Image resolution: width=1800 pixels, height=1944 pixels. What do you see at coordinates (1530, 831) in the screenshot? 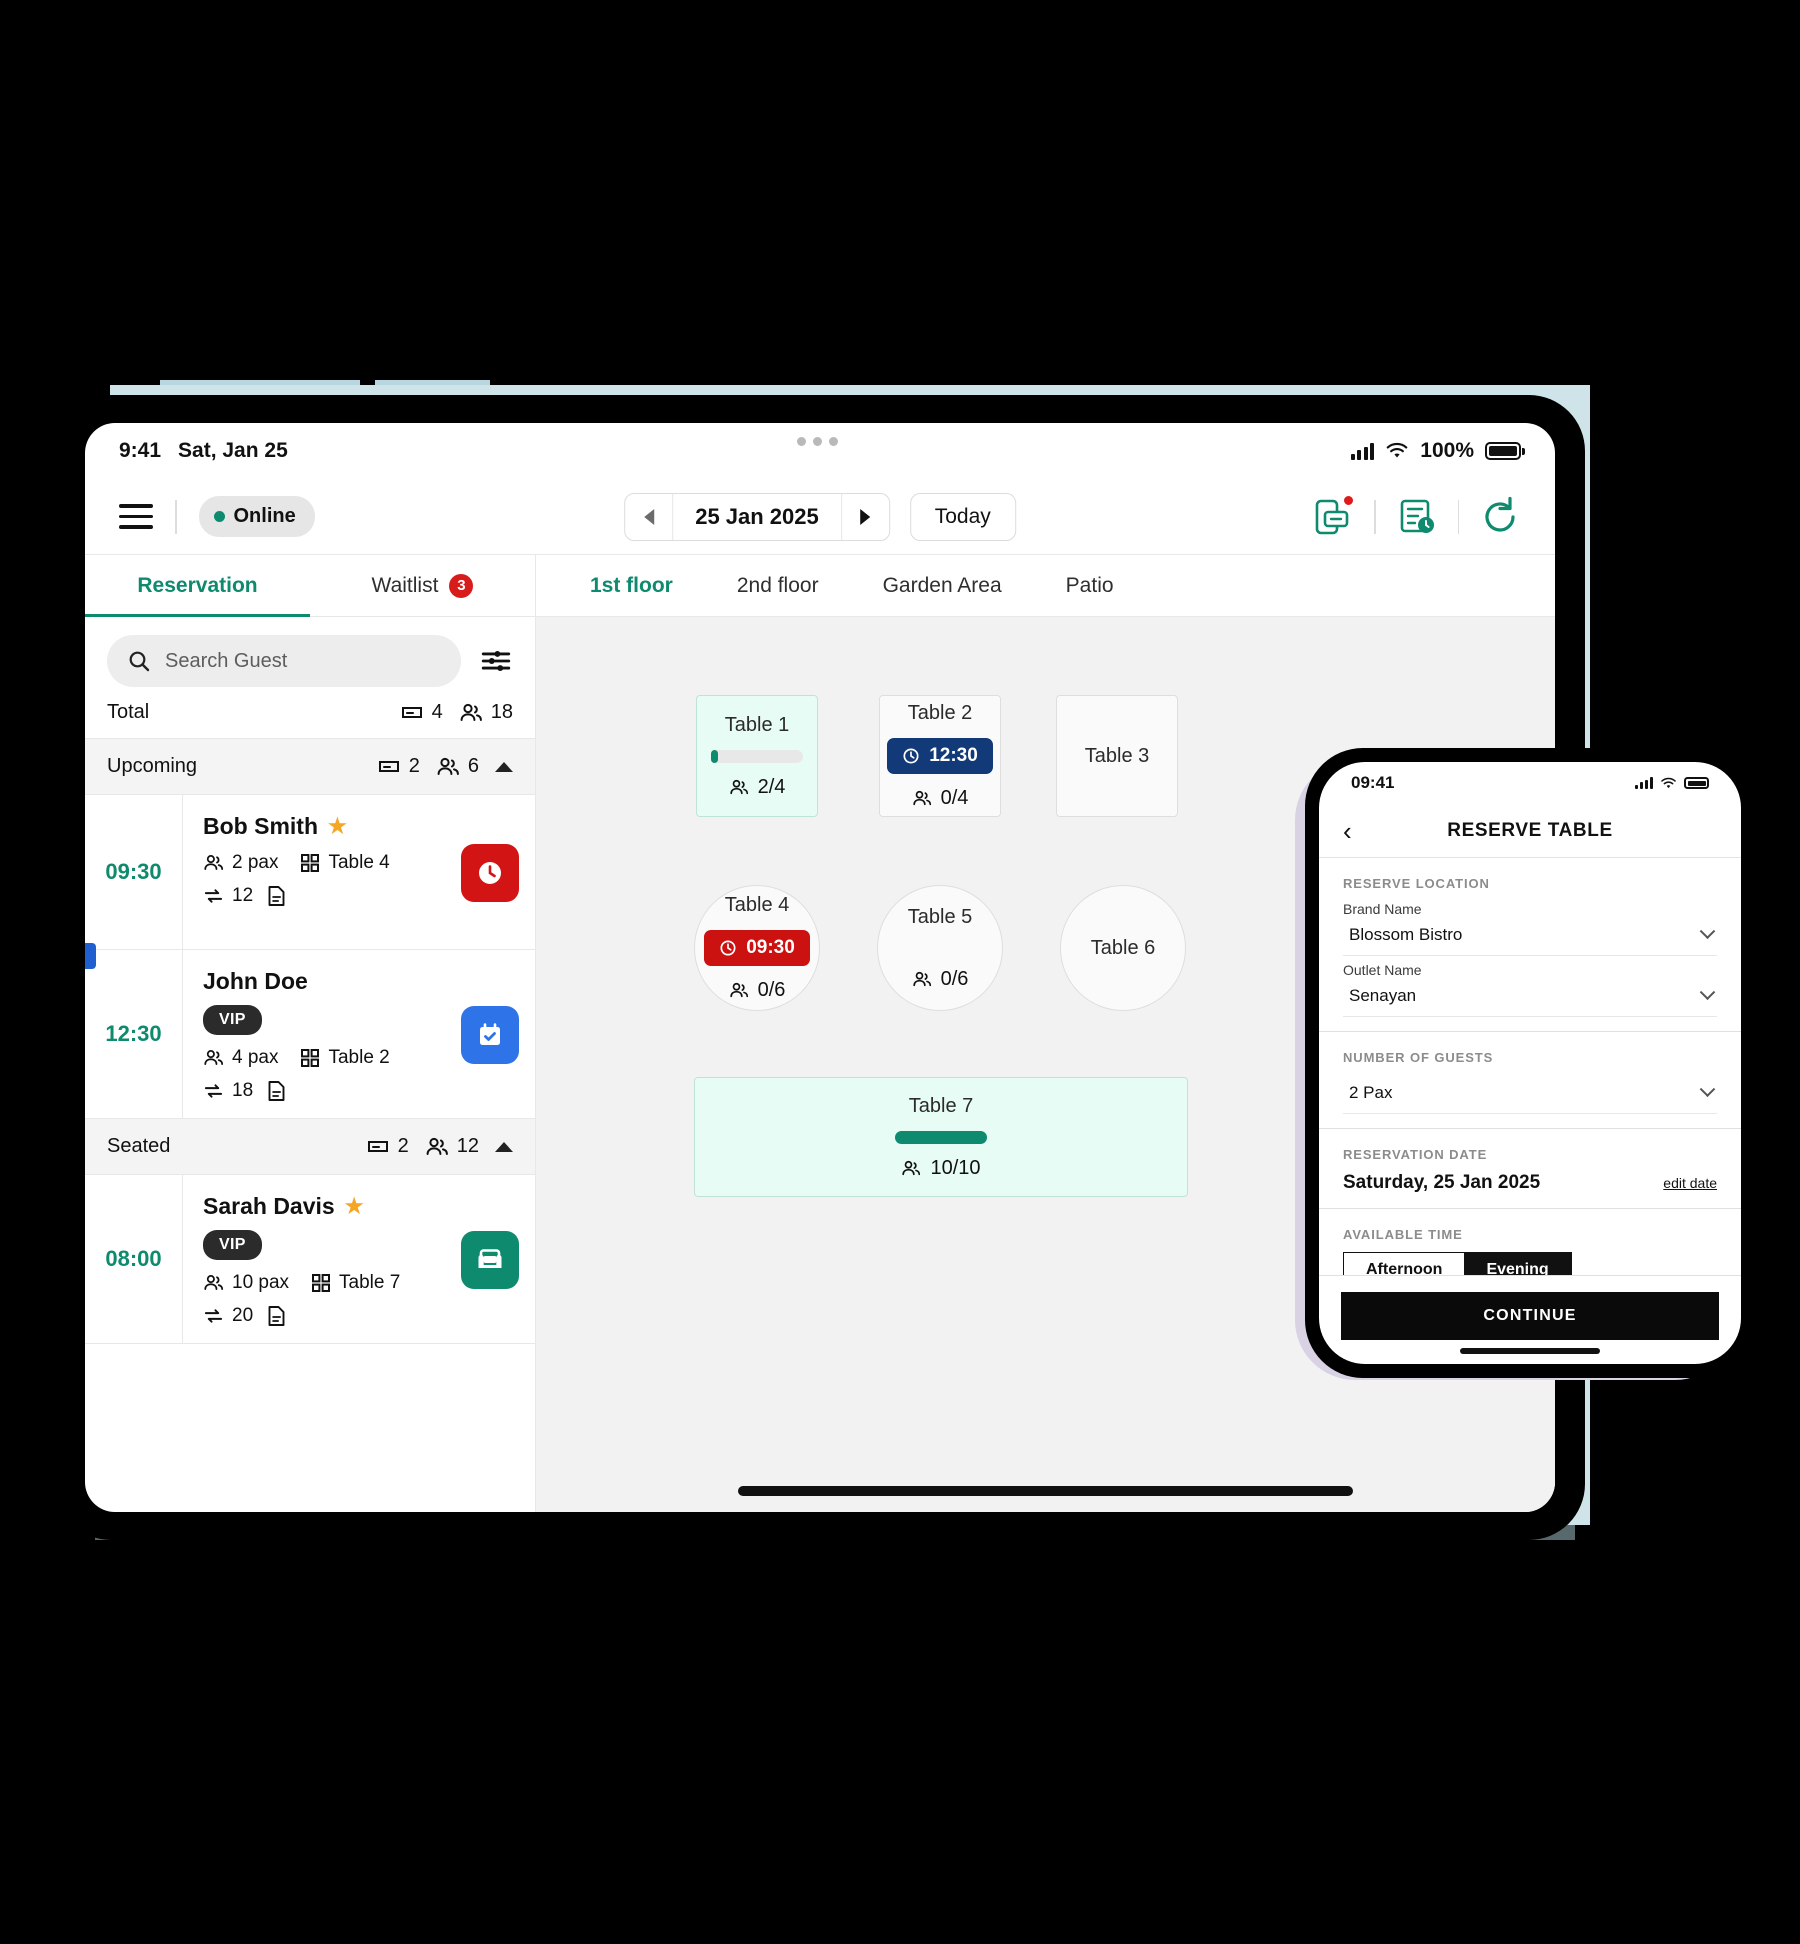
I see `phone-header: ‹ RESERVE TABLE` at bounding box center [1530, 831].